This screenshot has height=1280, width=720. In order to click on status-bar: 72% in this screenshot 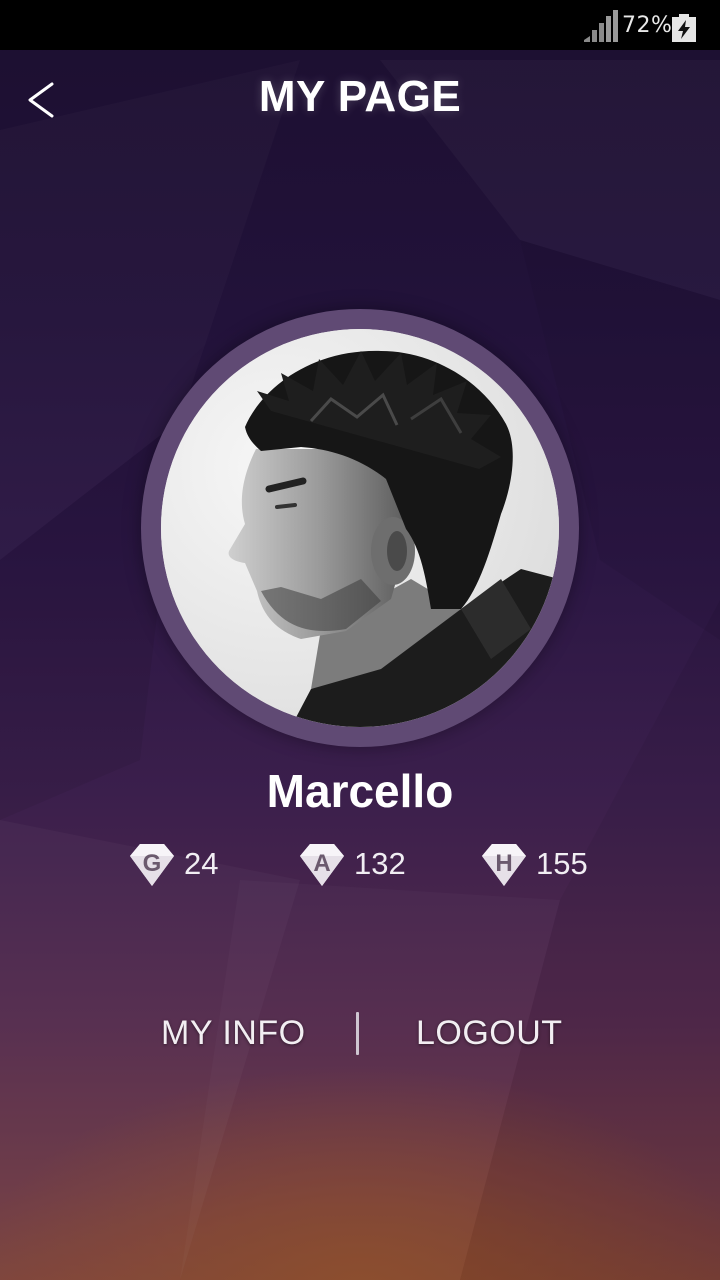, I will do `click(360, 25)`.